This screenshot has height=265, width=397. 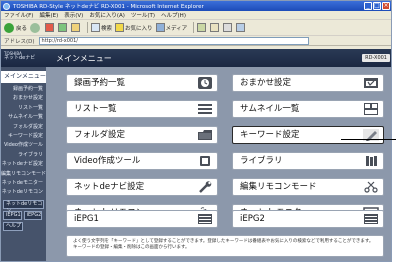 I want to click on ie-logo-icon, so click(x=6, y=6).